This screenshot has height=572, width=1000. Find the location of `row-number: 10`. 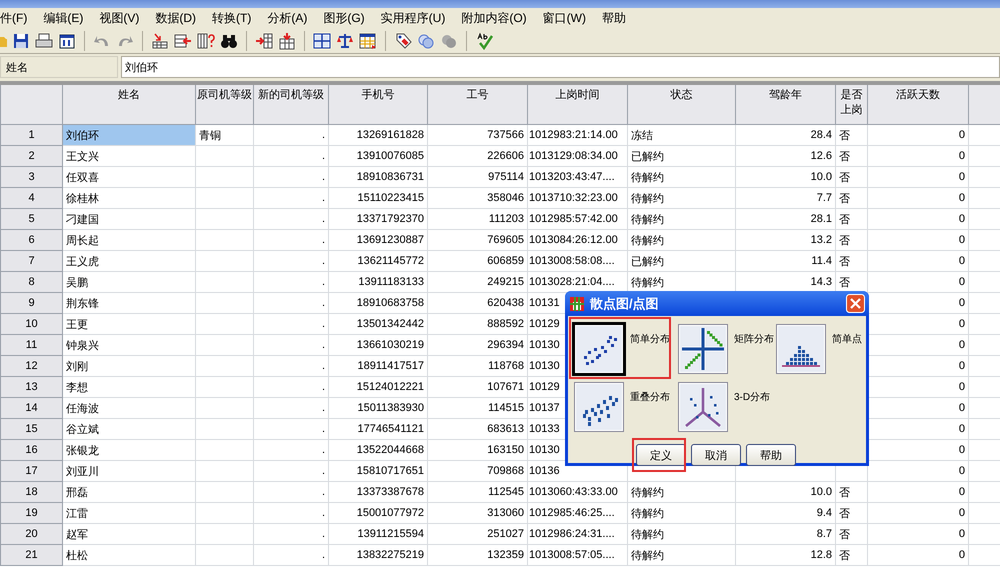

row-number: 10 is located at coordinates (31, 324).